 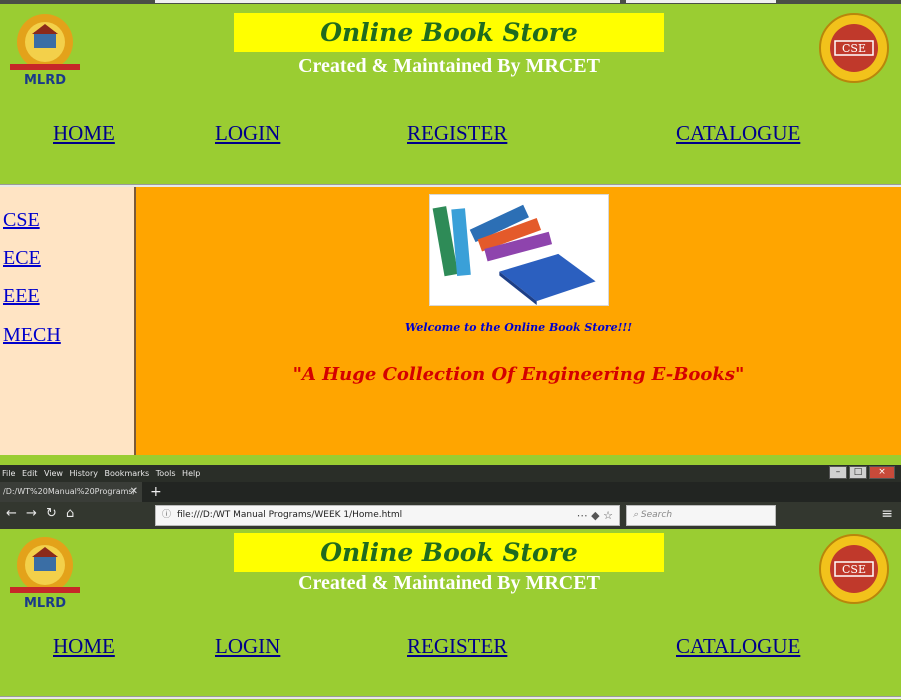 I want to click on menu-tools: Tools, so click(x=166, y=473).